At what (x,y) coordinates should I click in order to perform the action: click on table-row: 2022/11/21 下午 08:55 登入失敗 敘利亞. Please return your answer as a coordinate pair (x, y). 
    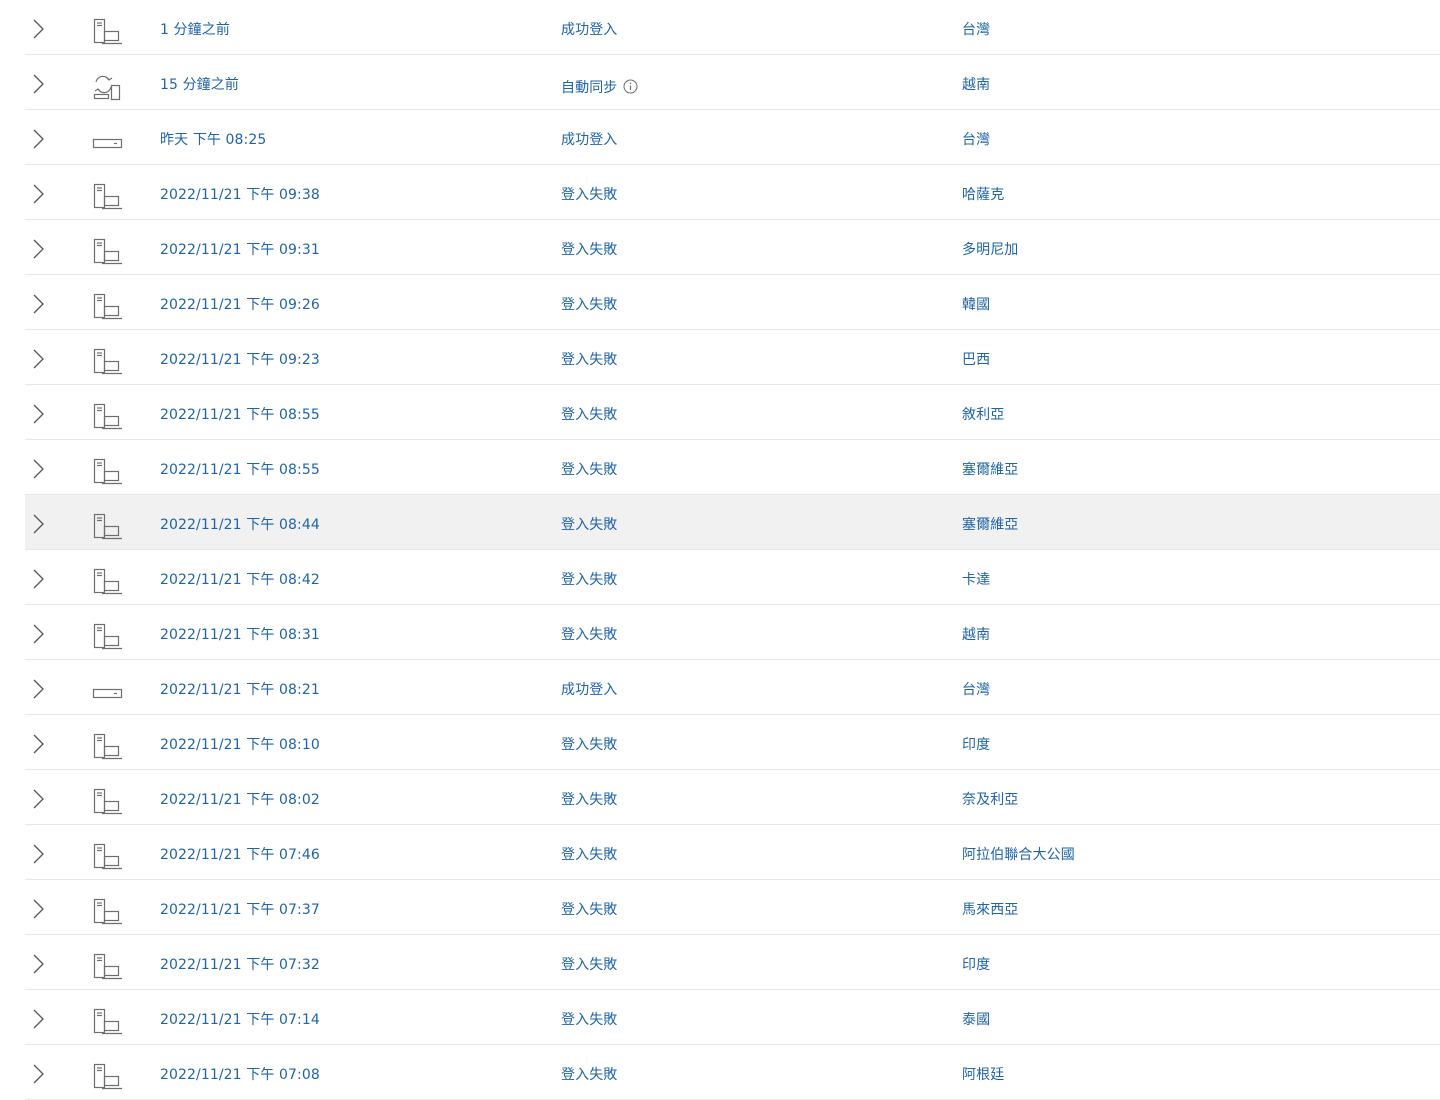
    Looking at the image, I should click on (732, 412).